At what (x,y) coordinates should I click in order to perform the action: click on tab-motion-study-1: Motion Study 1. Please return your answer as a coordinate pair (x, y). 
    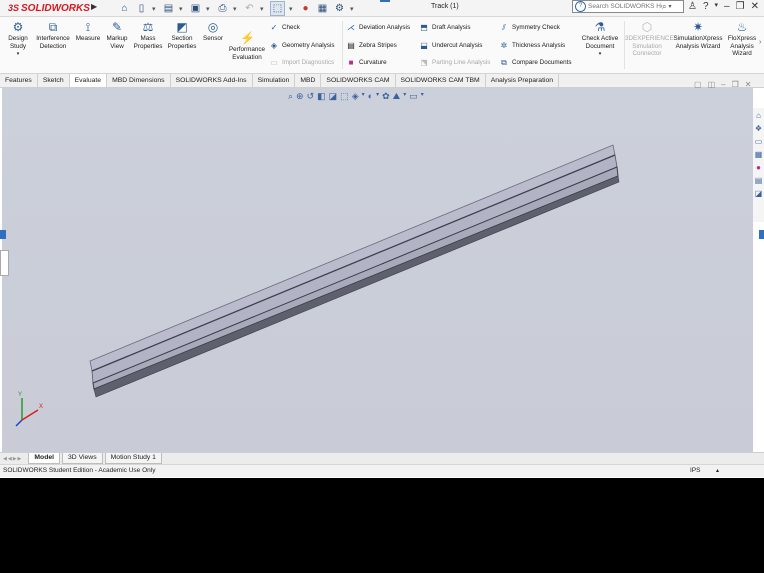
    Looking at the image, I should click on (133, 458).